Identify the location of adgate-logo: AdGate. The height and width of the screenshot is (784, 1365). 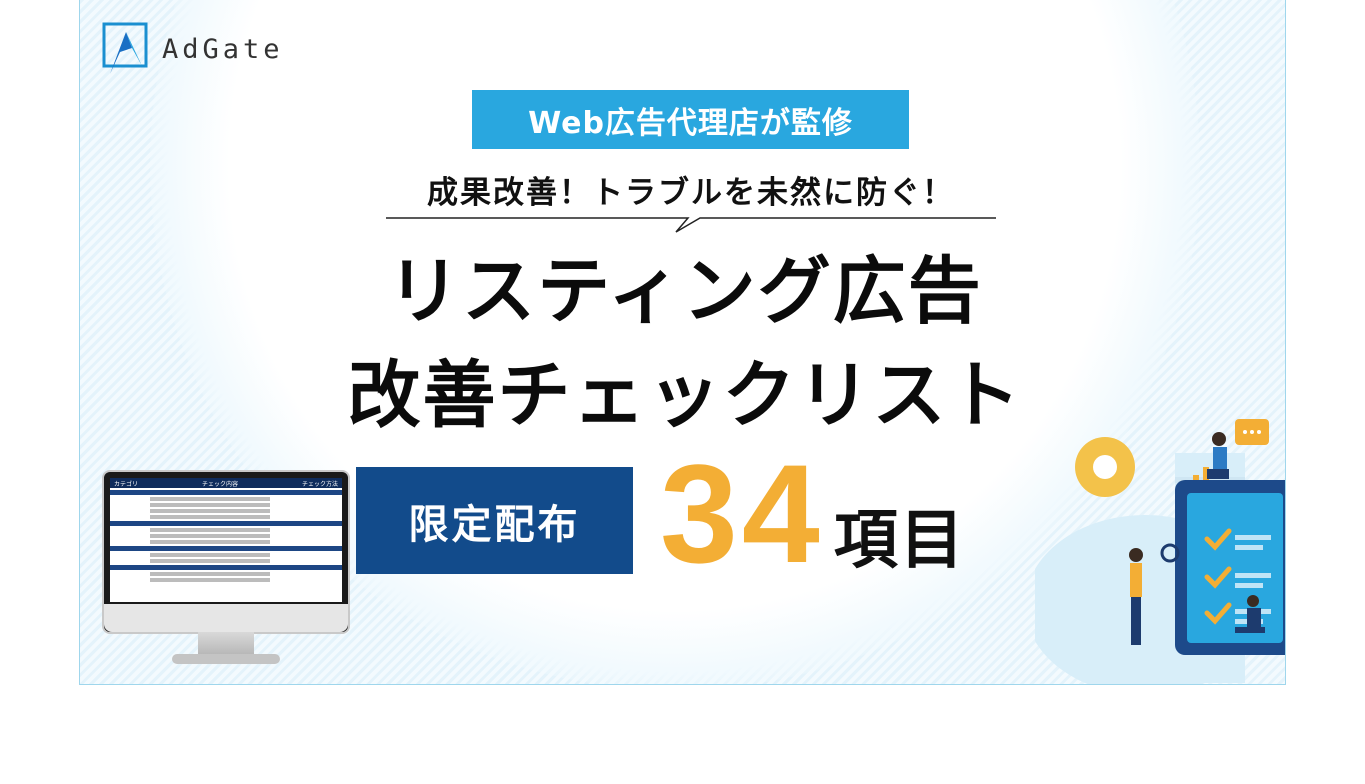
(193, 49).